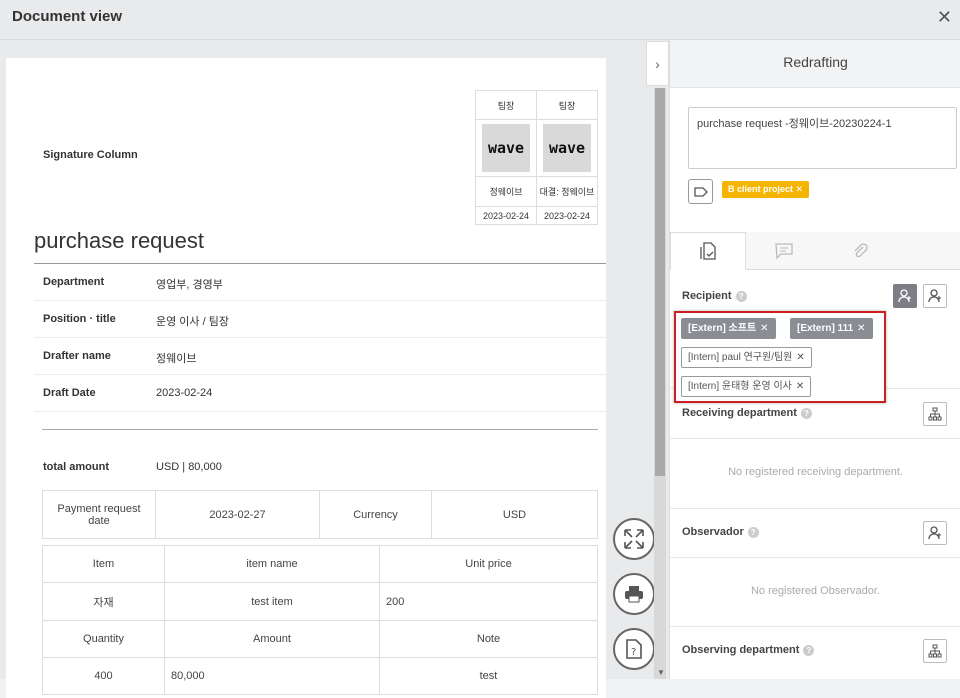 This screenshot has height=698, width=960. Describe the element at coordinates (815, 472) in the screenshot. I see `empty-message: No registered receiving department.` at that location.